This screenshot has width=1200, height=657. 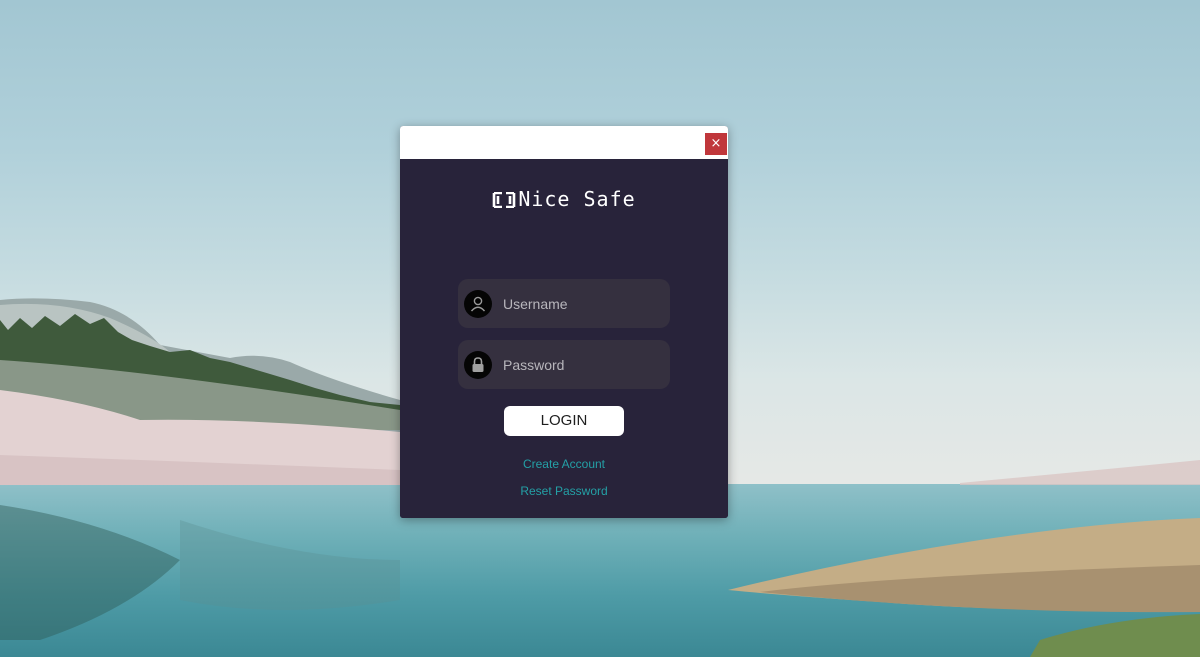 I want to click on username-input, so click(x=583, y=303).